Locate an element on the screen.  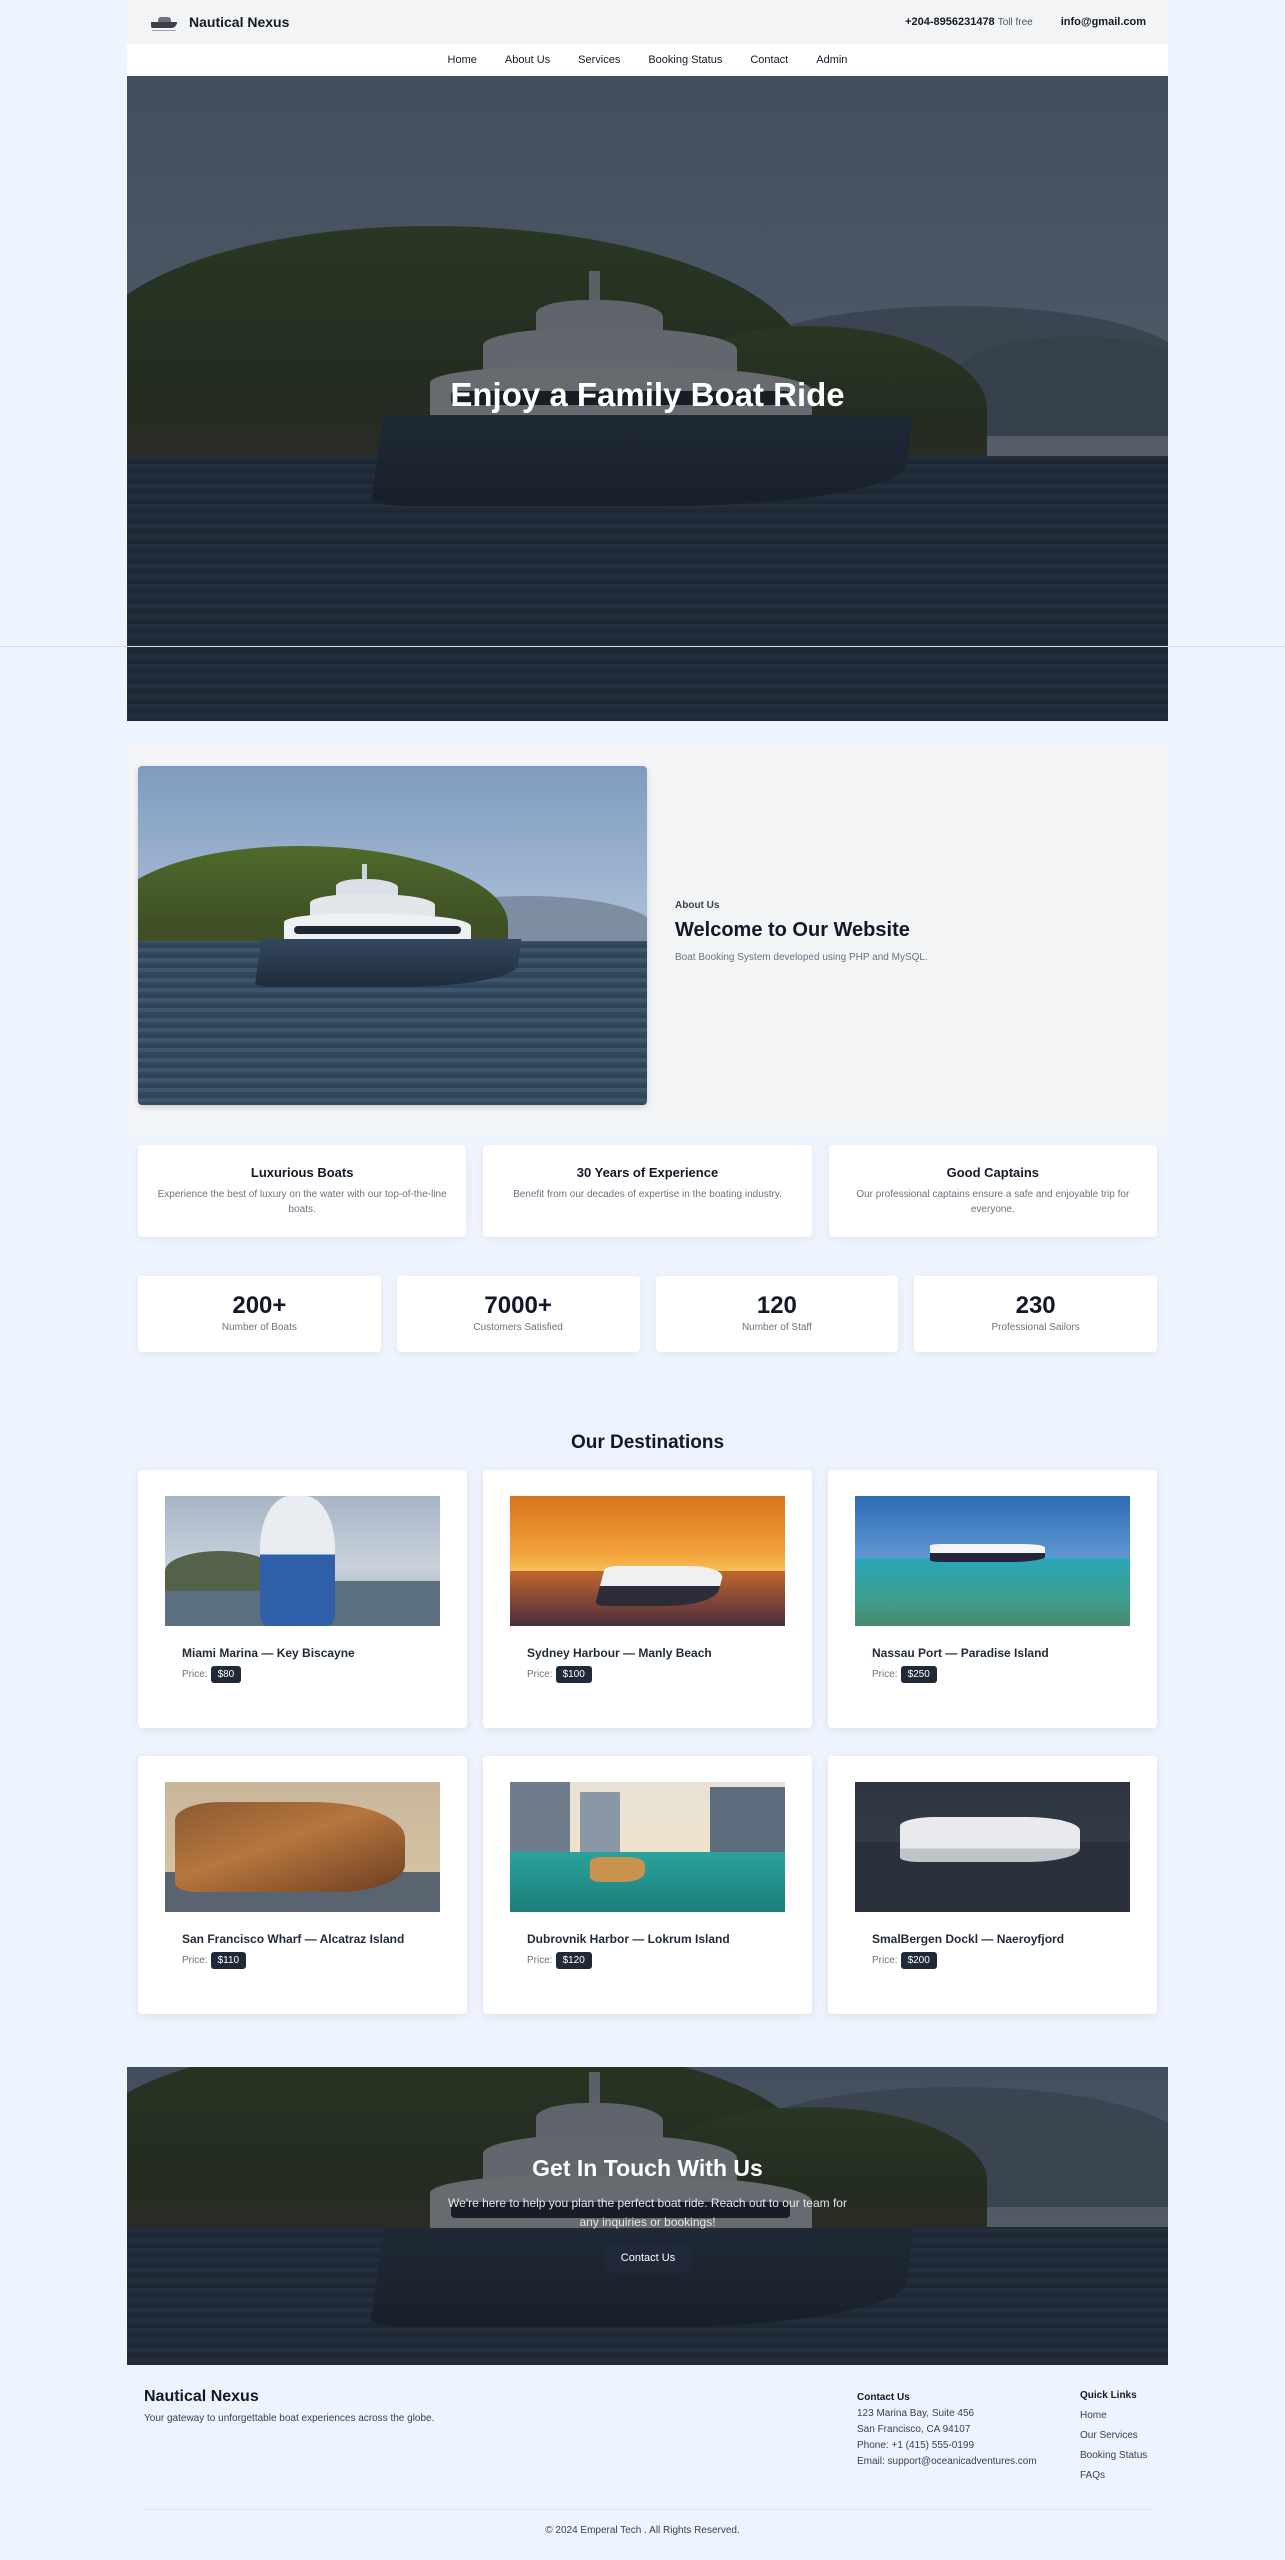
destination-price: Price: $200 is located at coordinates (992, 1960).